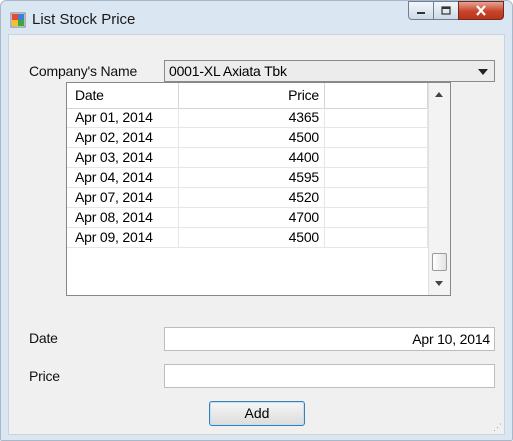 Image resolution: width=513 pixels, height=441 pixels. What do you see at coordinates (439, 189) in the screenshot?
I see `grid-vertical-scrollbar` at bounding box center [439, 189].